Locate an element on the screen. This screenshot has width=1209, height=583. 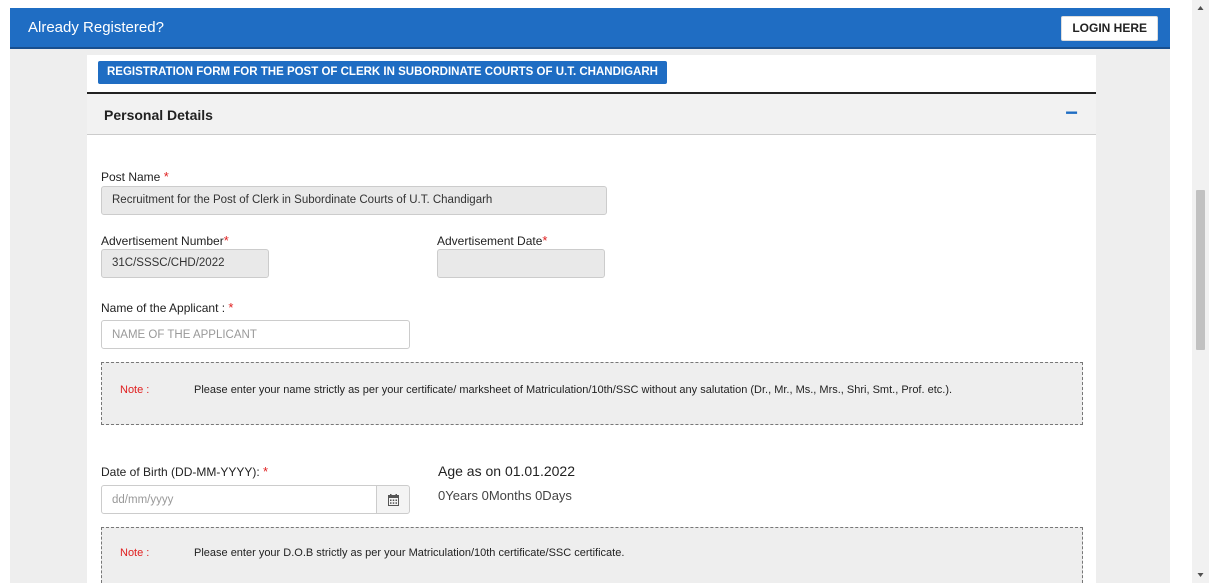
dob-label-text: Date of Birth (DD-MM-YYYY): is located at coordinates (180, 472).